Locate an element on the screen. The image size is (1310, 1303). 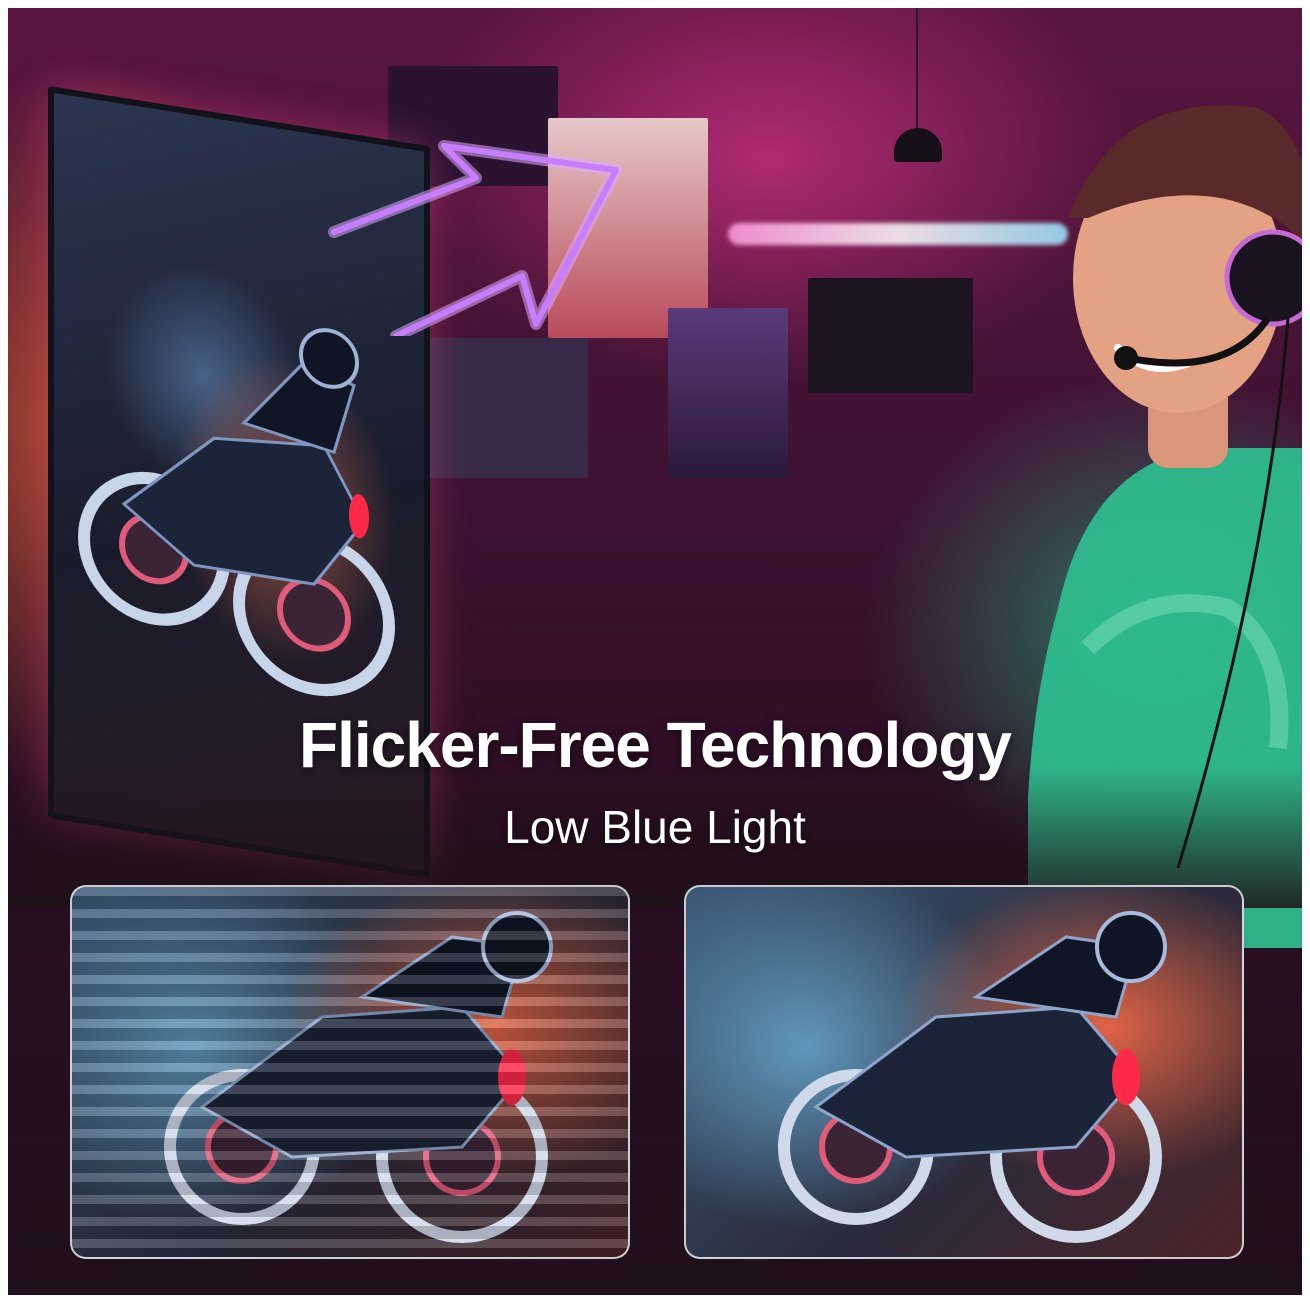
comparison-panel-flicker is located at coordinates (350, 1072).